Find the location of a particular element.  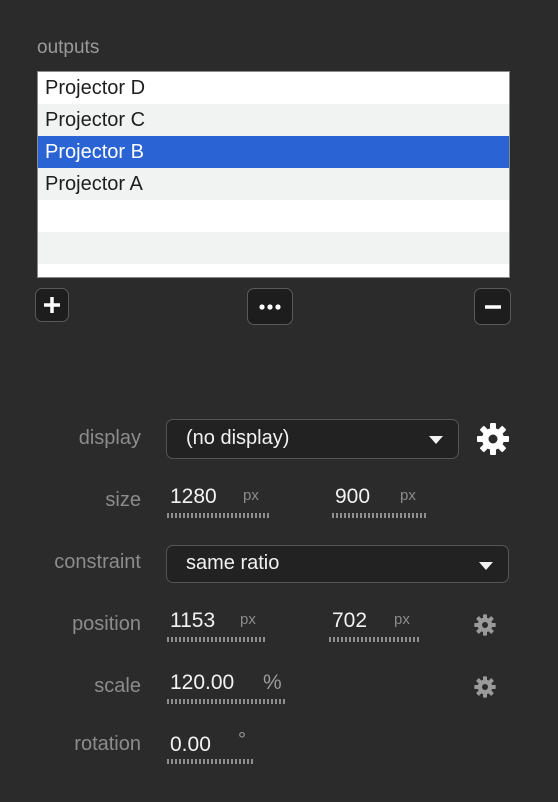

list-item: Projector A is located at coordinates (273, 184).